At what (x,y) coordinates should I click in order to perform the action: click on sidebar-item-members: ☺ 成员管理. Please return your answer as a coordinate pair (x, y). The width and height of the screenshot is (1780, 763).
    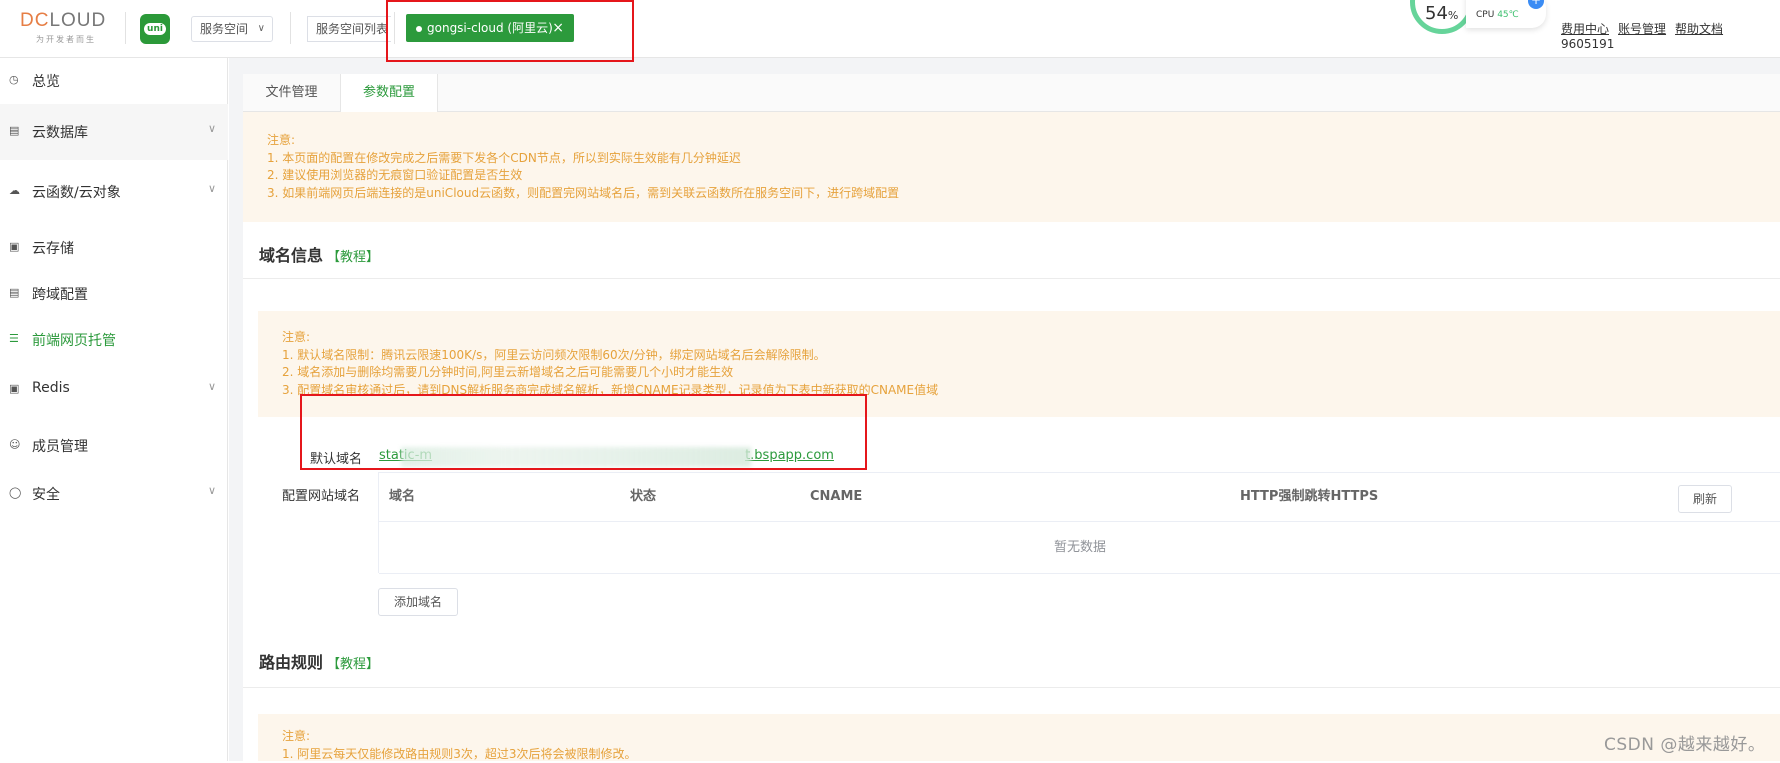
    Looking at the image, I should click on (114, 446).